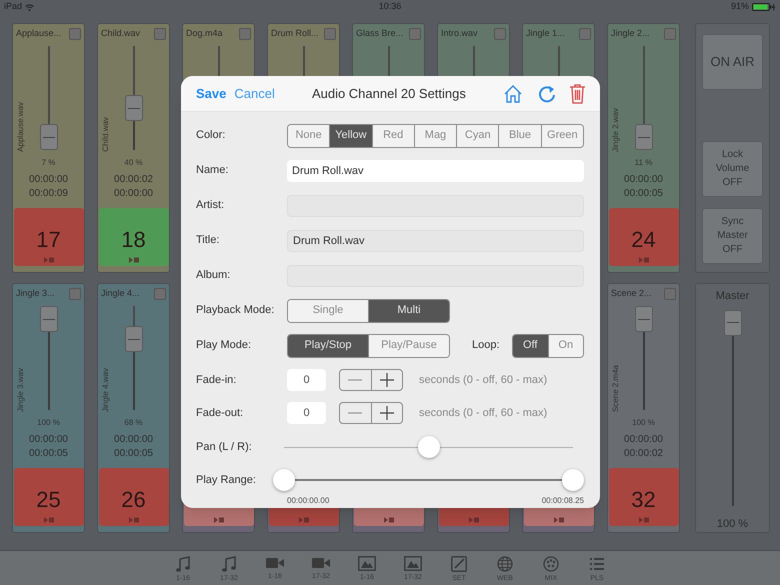  Describe the element at coordinates (565, 345) in the screenshot. I see `loop-option: On` at that location.